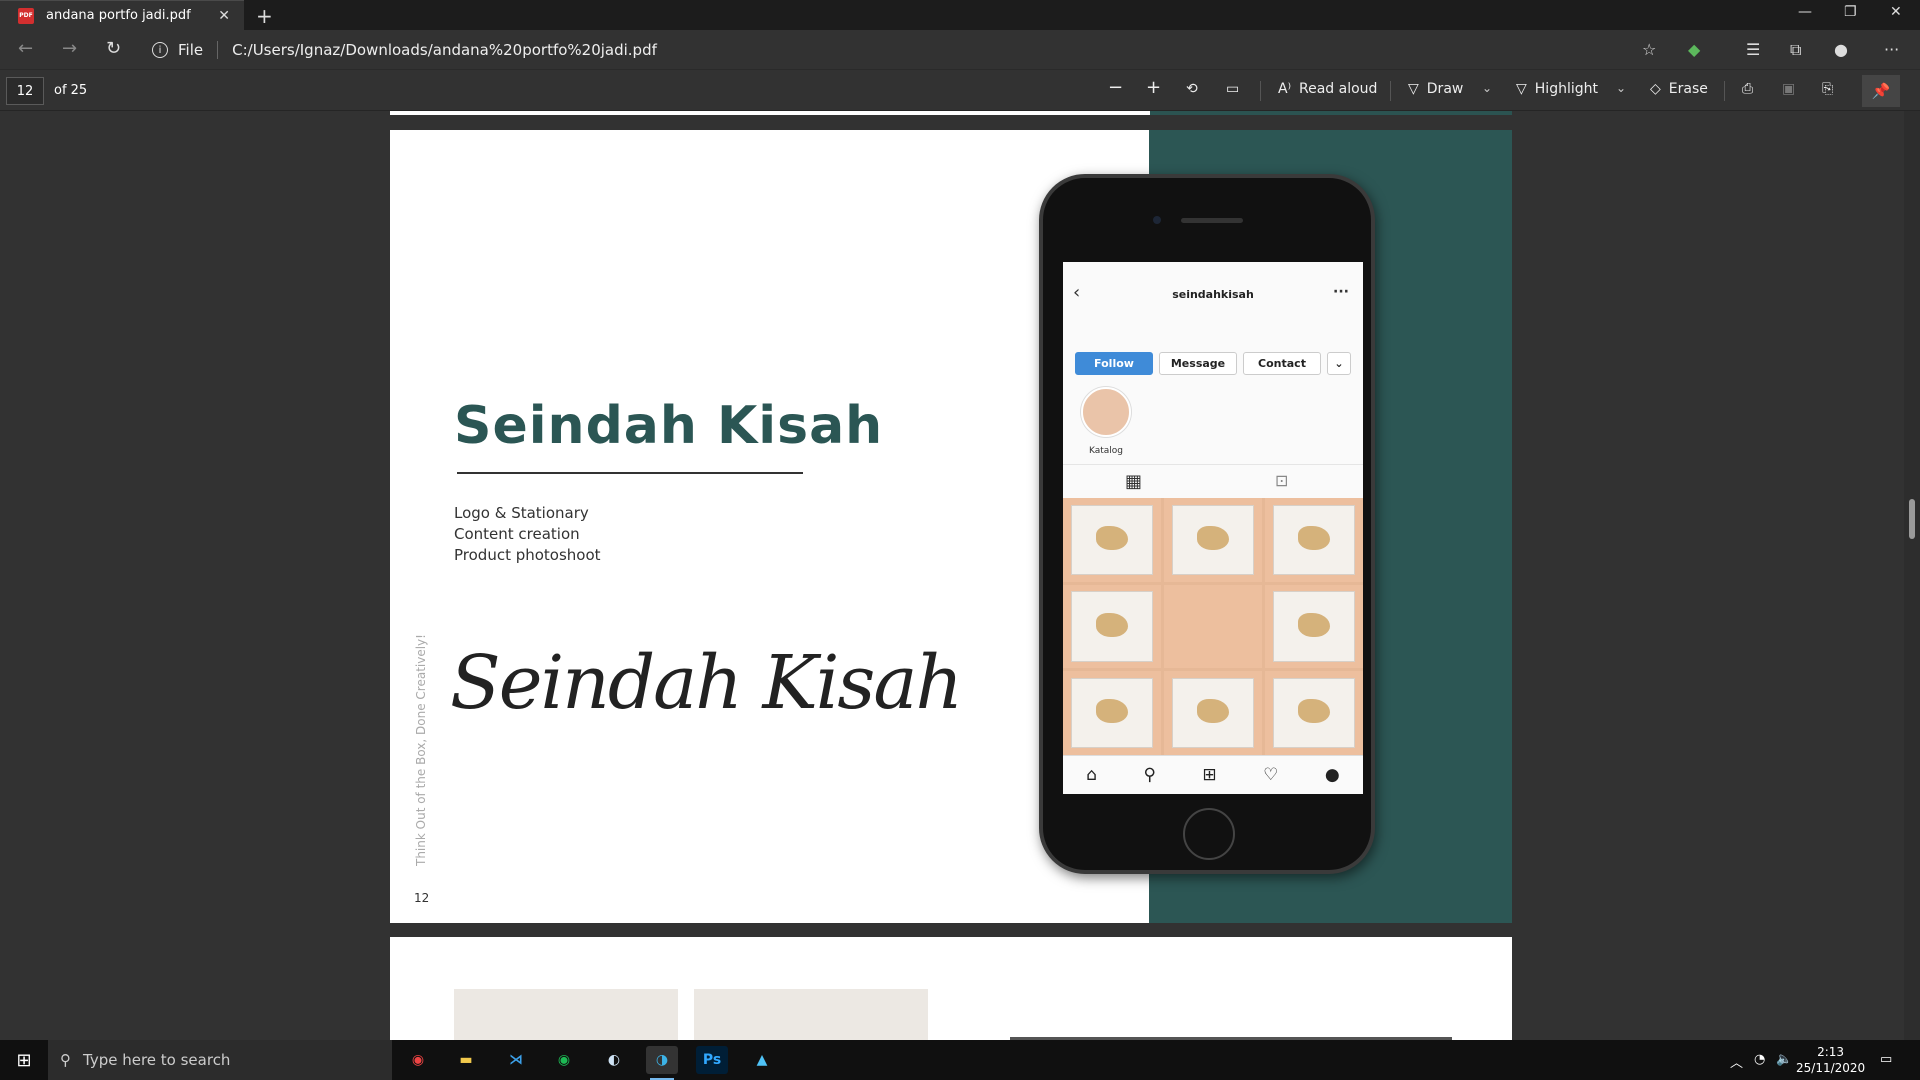  What do you see at coordinates (1688, 89) in the screenshot?
I see `erase-label: Erase` at bounding box center [1688, 89].